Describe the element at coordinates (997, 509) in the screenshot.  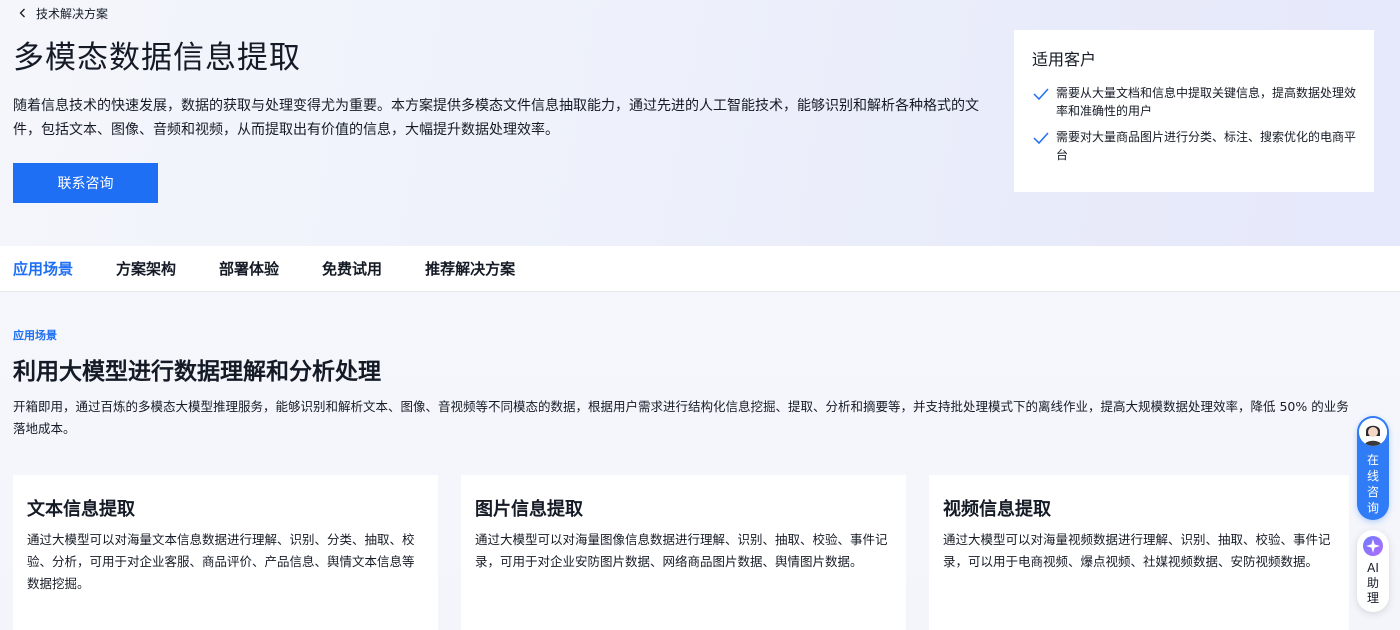
I see `card-title: 视频信息提取` at that location.